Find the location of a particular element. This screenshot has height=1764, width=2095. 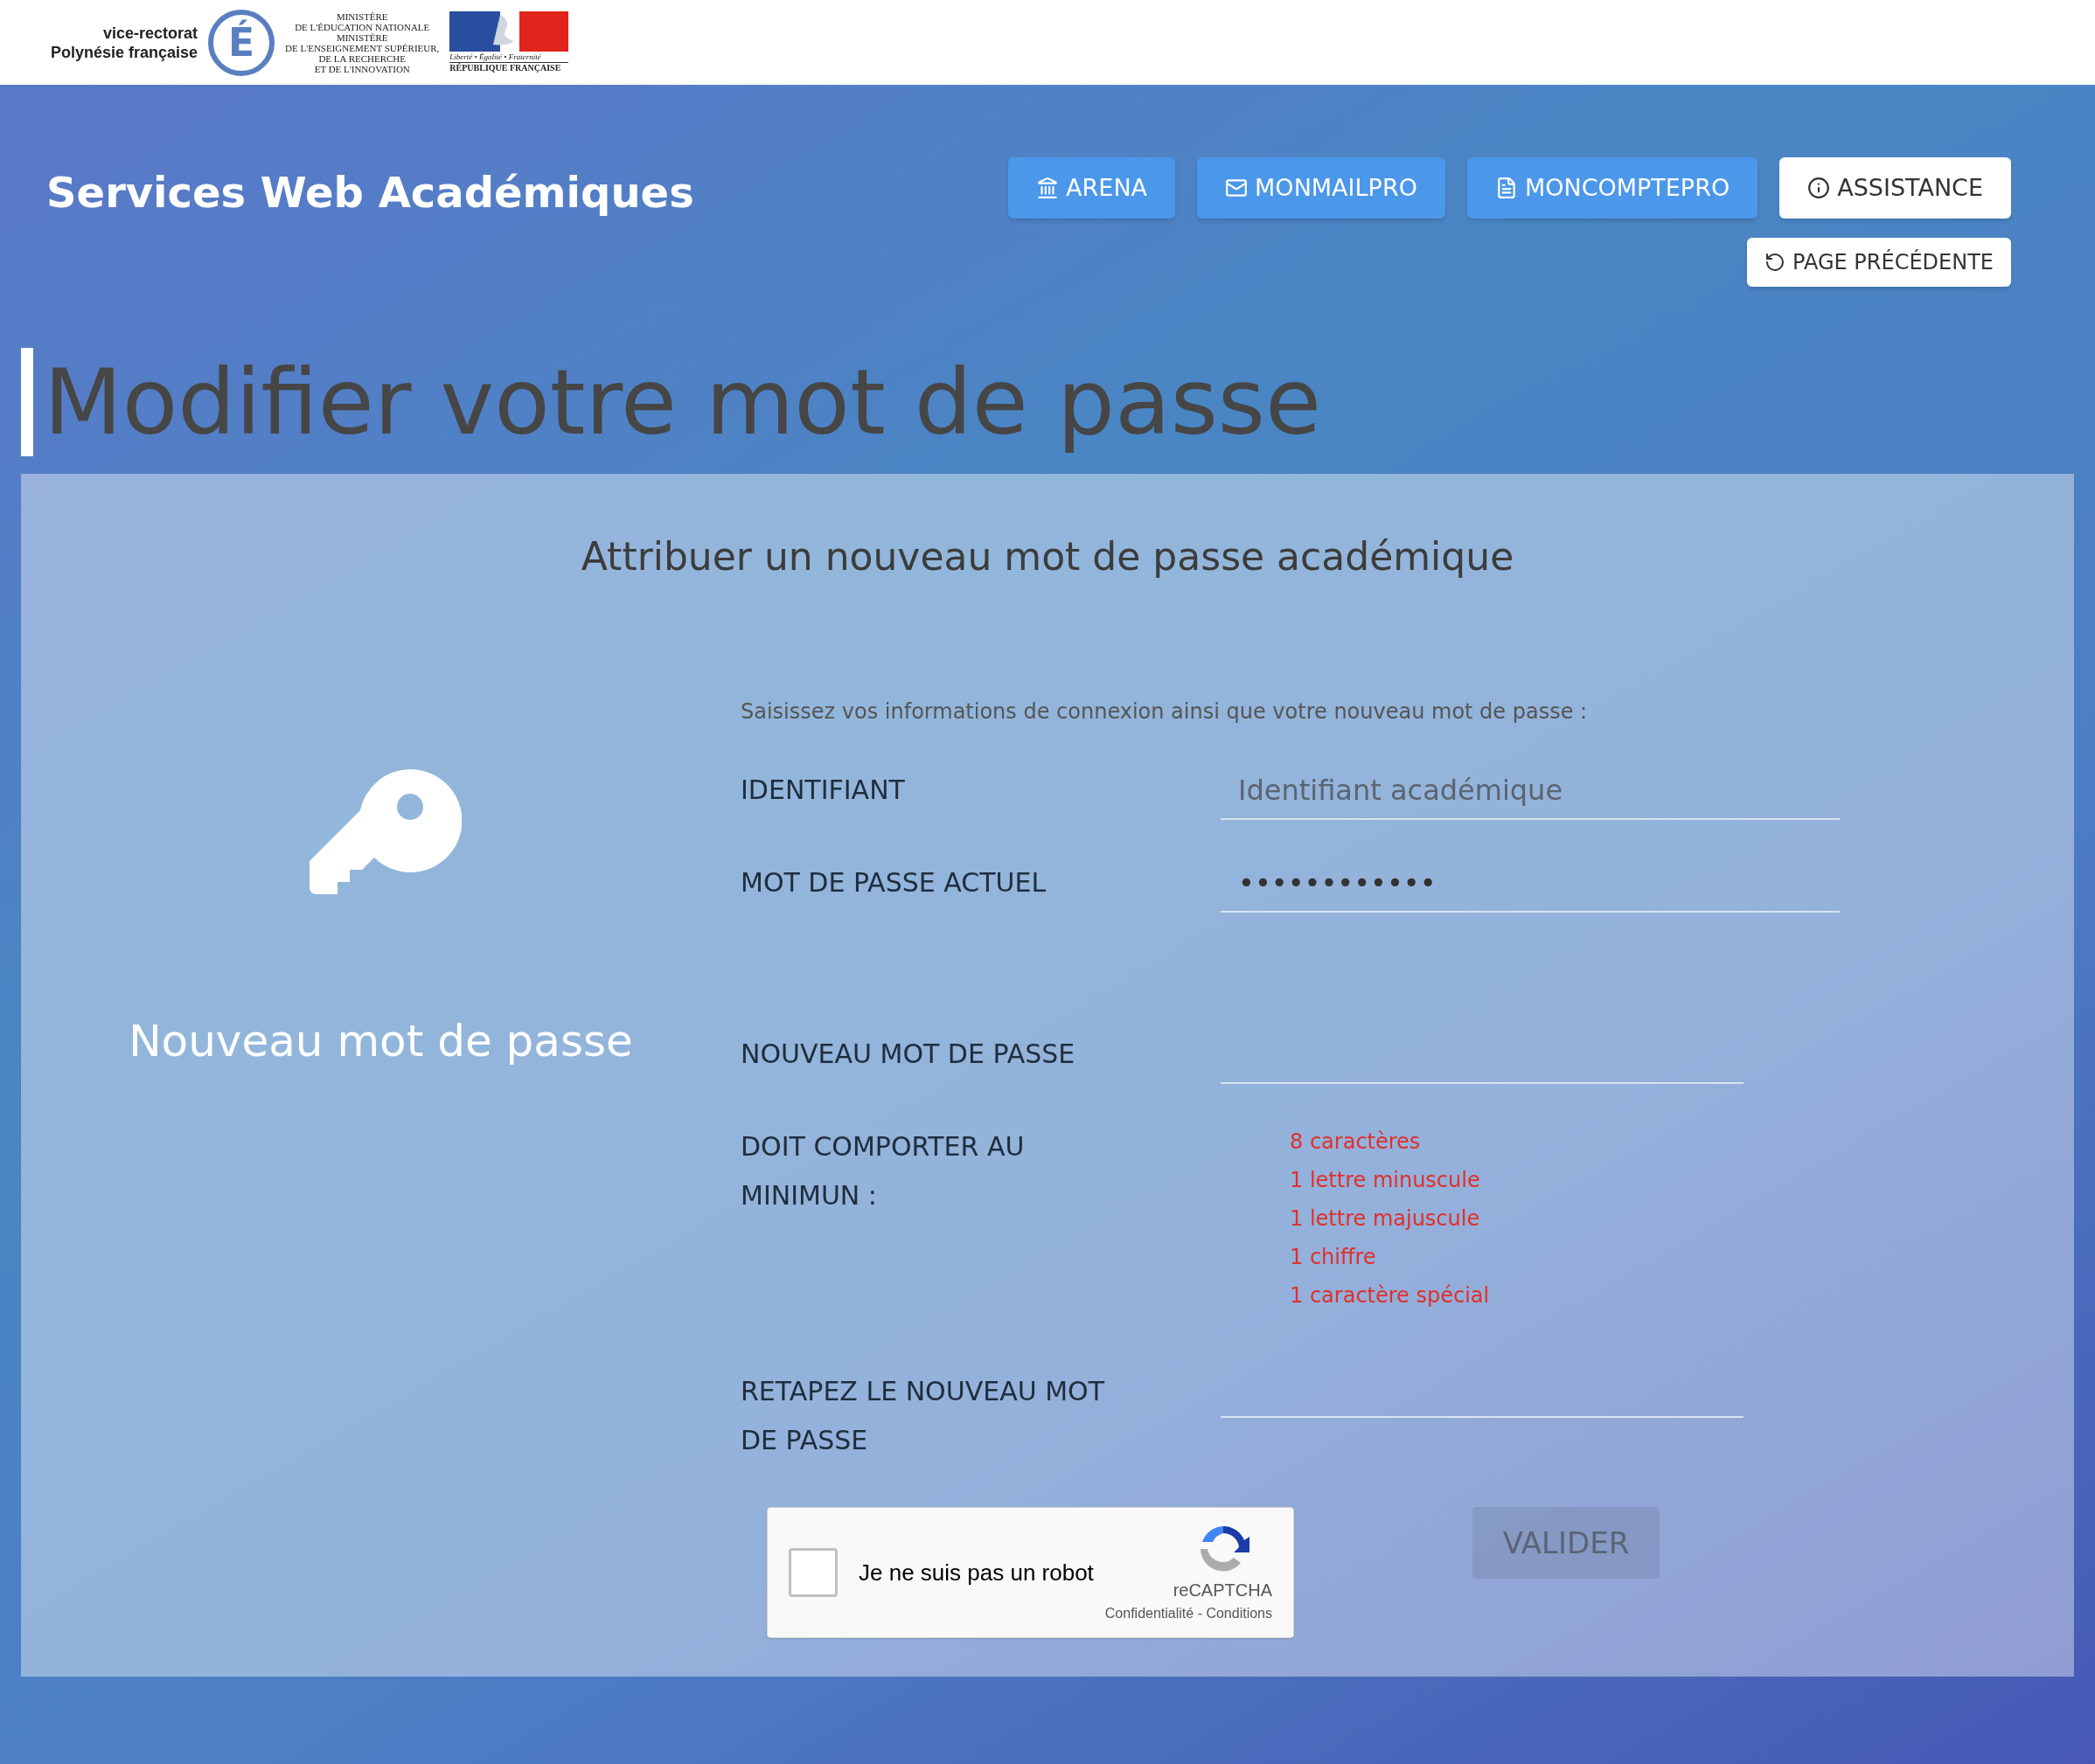

requirement-text: 1 lettre minuscule is located at coordinates (1385, 1180).